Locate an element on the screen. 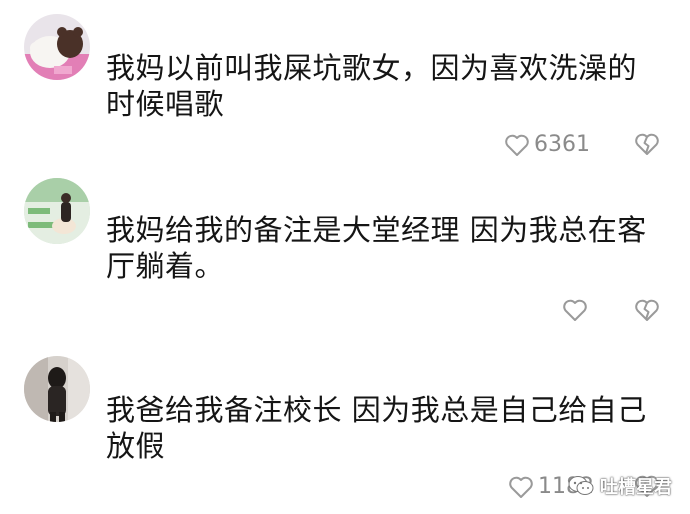  comment-actions: 6361 is located at coordinates (345, 147).